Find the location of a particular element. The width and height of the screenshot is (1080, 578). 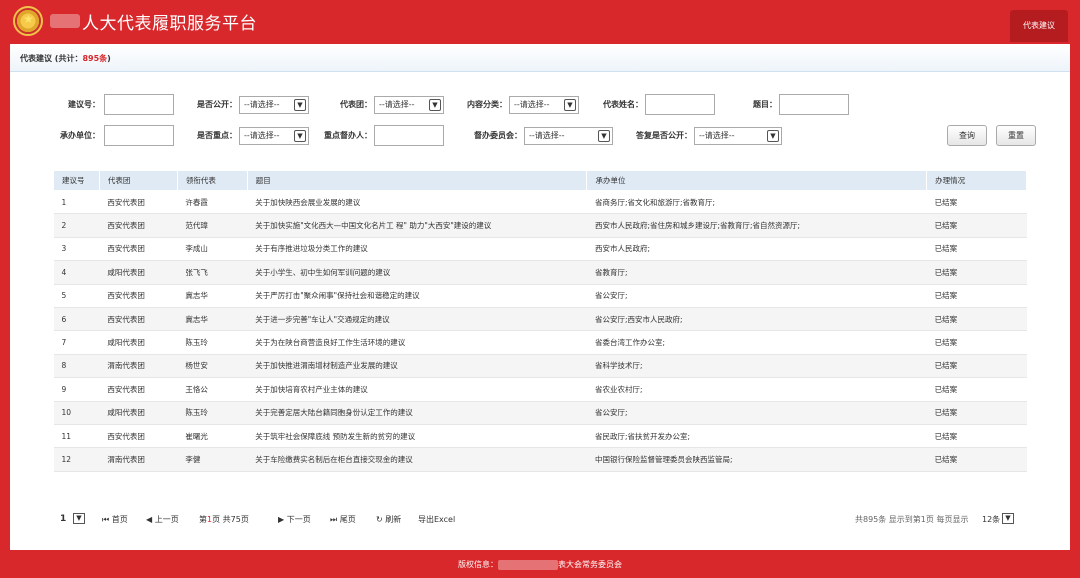

per-page-chevron-down-icon: ▼ is located at coordinates (1008, 518).